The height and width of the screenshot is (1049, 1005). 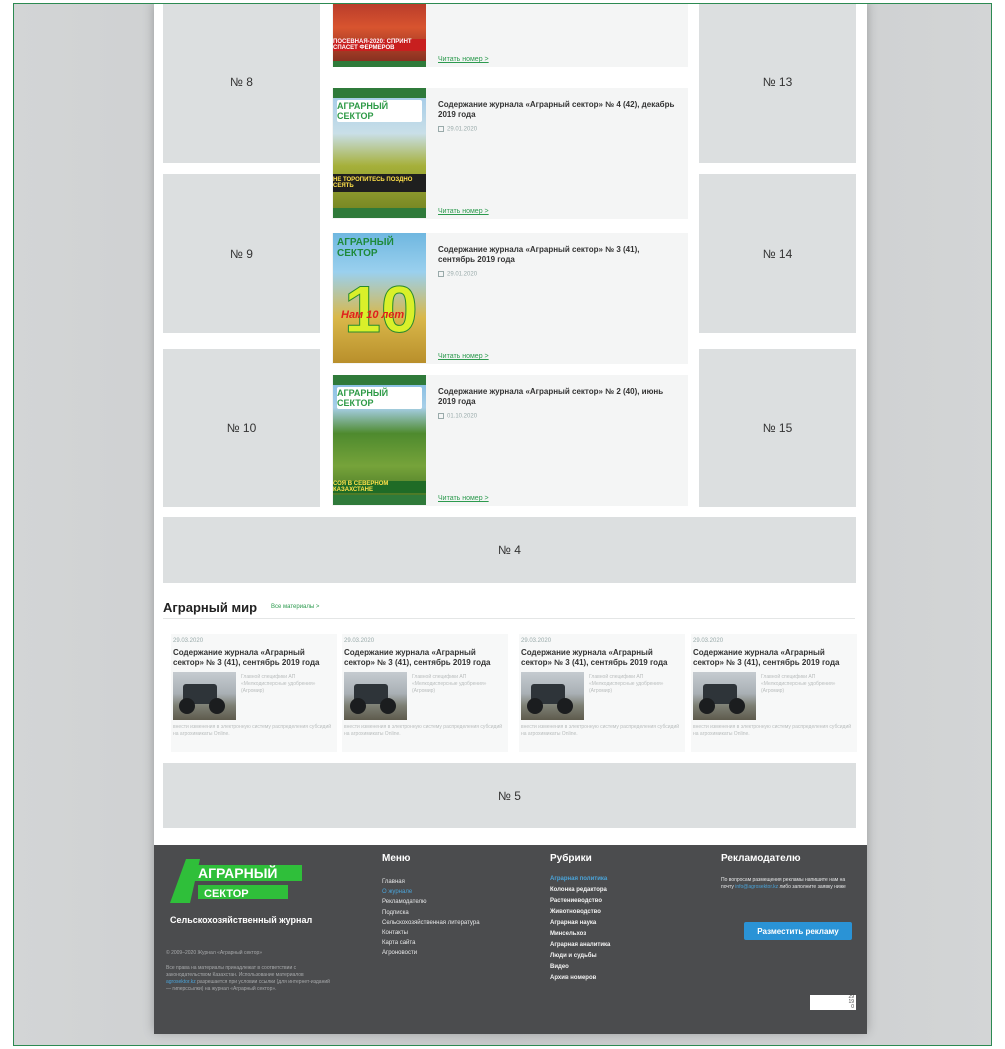 I want to click on banner-label: № 14, so click(x=777, y=253).